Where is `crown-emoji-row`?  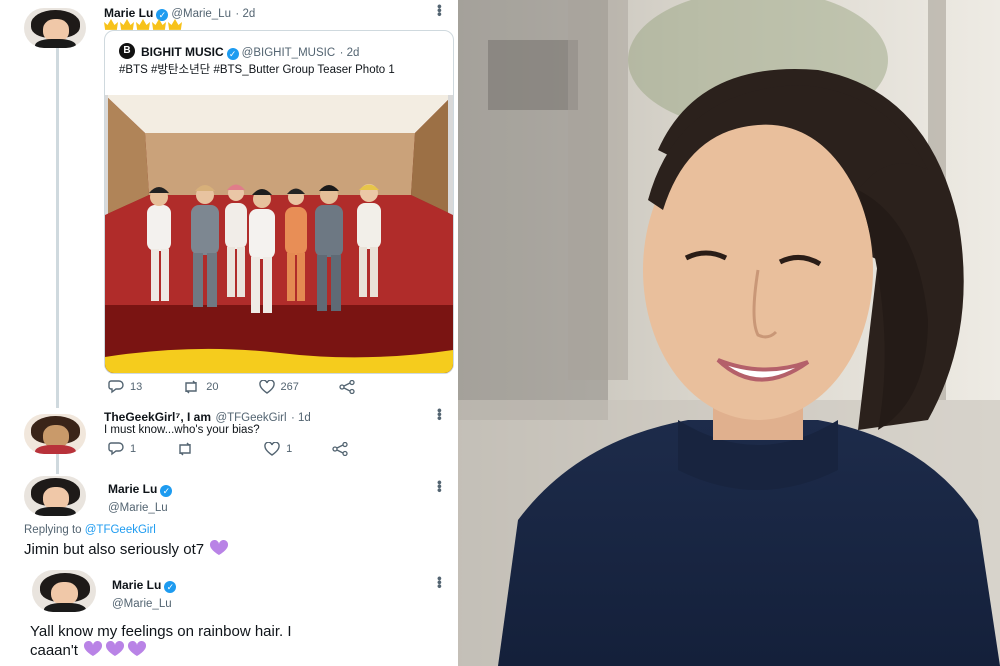 crown-emoji-row is located at coordinates (144, 23).